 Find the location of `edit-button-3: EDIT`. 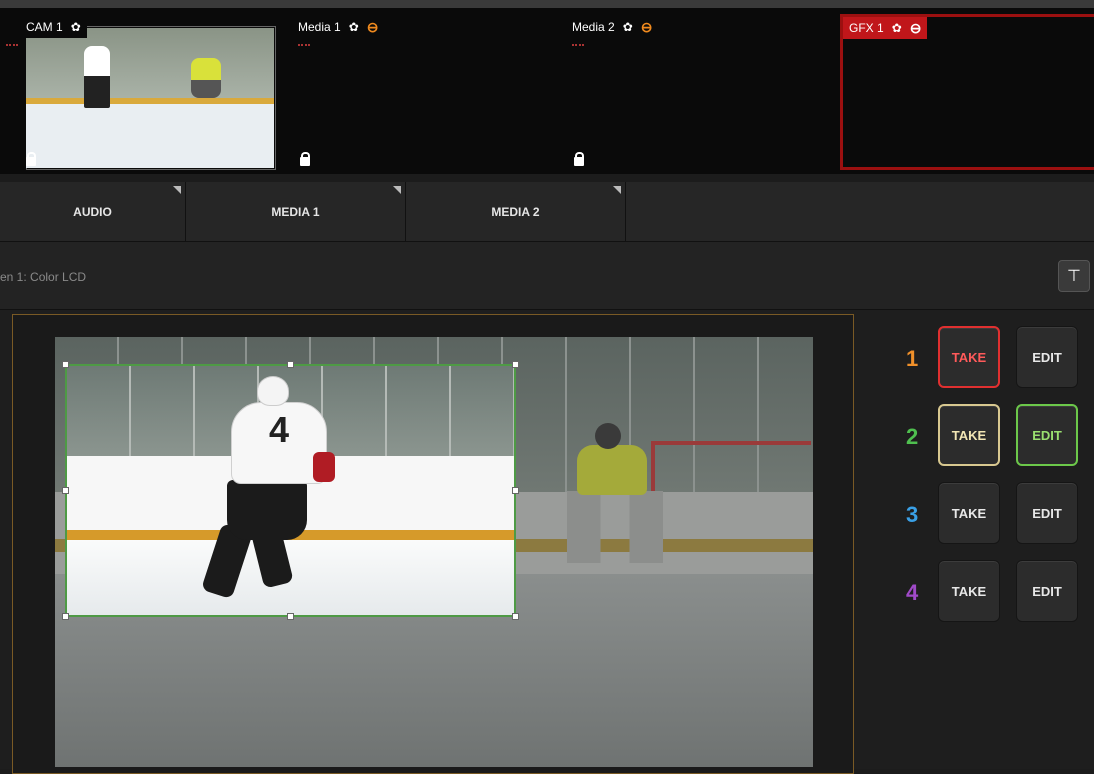

edit-button-3: EDIT is located at coordinates (1047, 513).